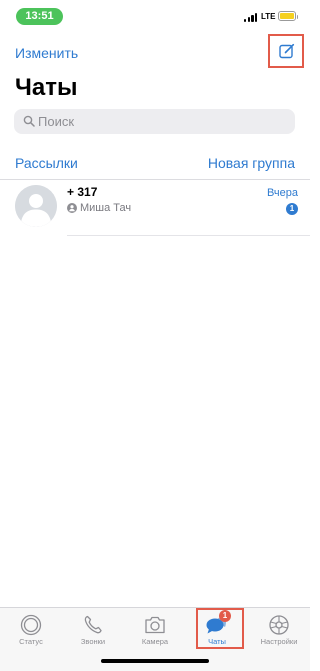  Describe the element at coordinates (82, 192) in the screenshot. I see `chat-name: + 317` at that location.